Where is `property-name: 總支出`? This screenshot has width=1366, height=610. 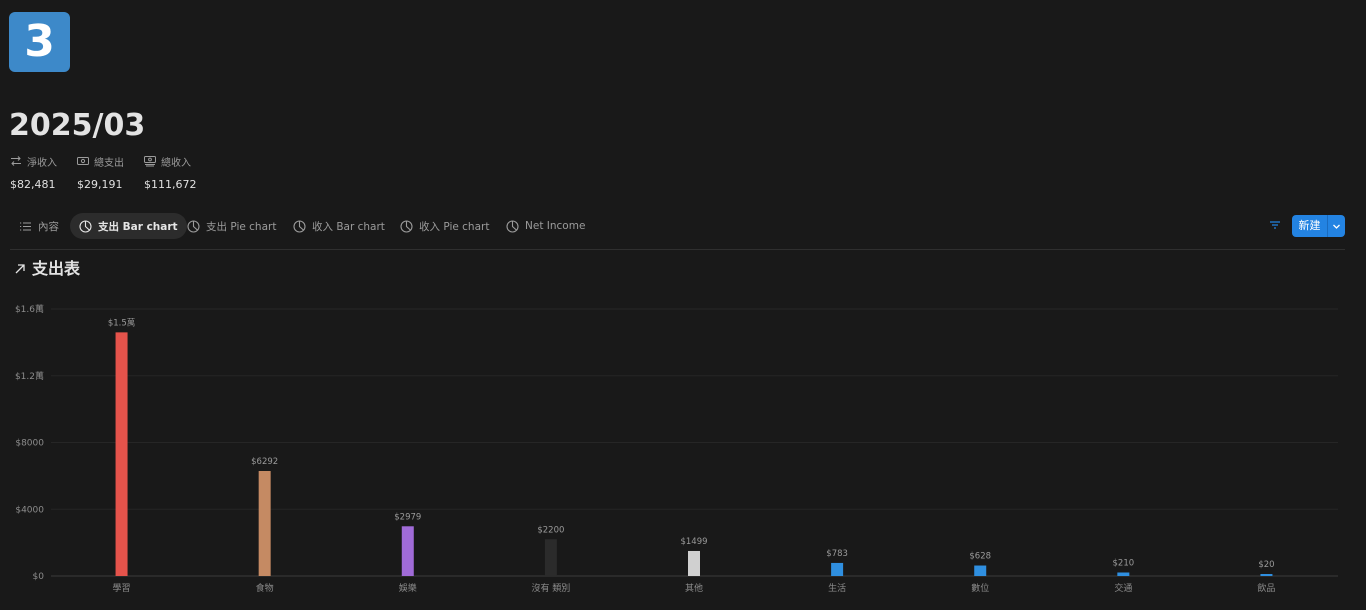
property-name: 總支出 is located at coordinates (100, 161).